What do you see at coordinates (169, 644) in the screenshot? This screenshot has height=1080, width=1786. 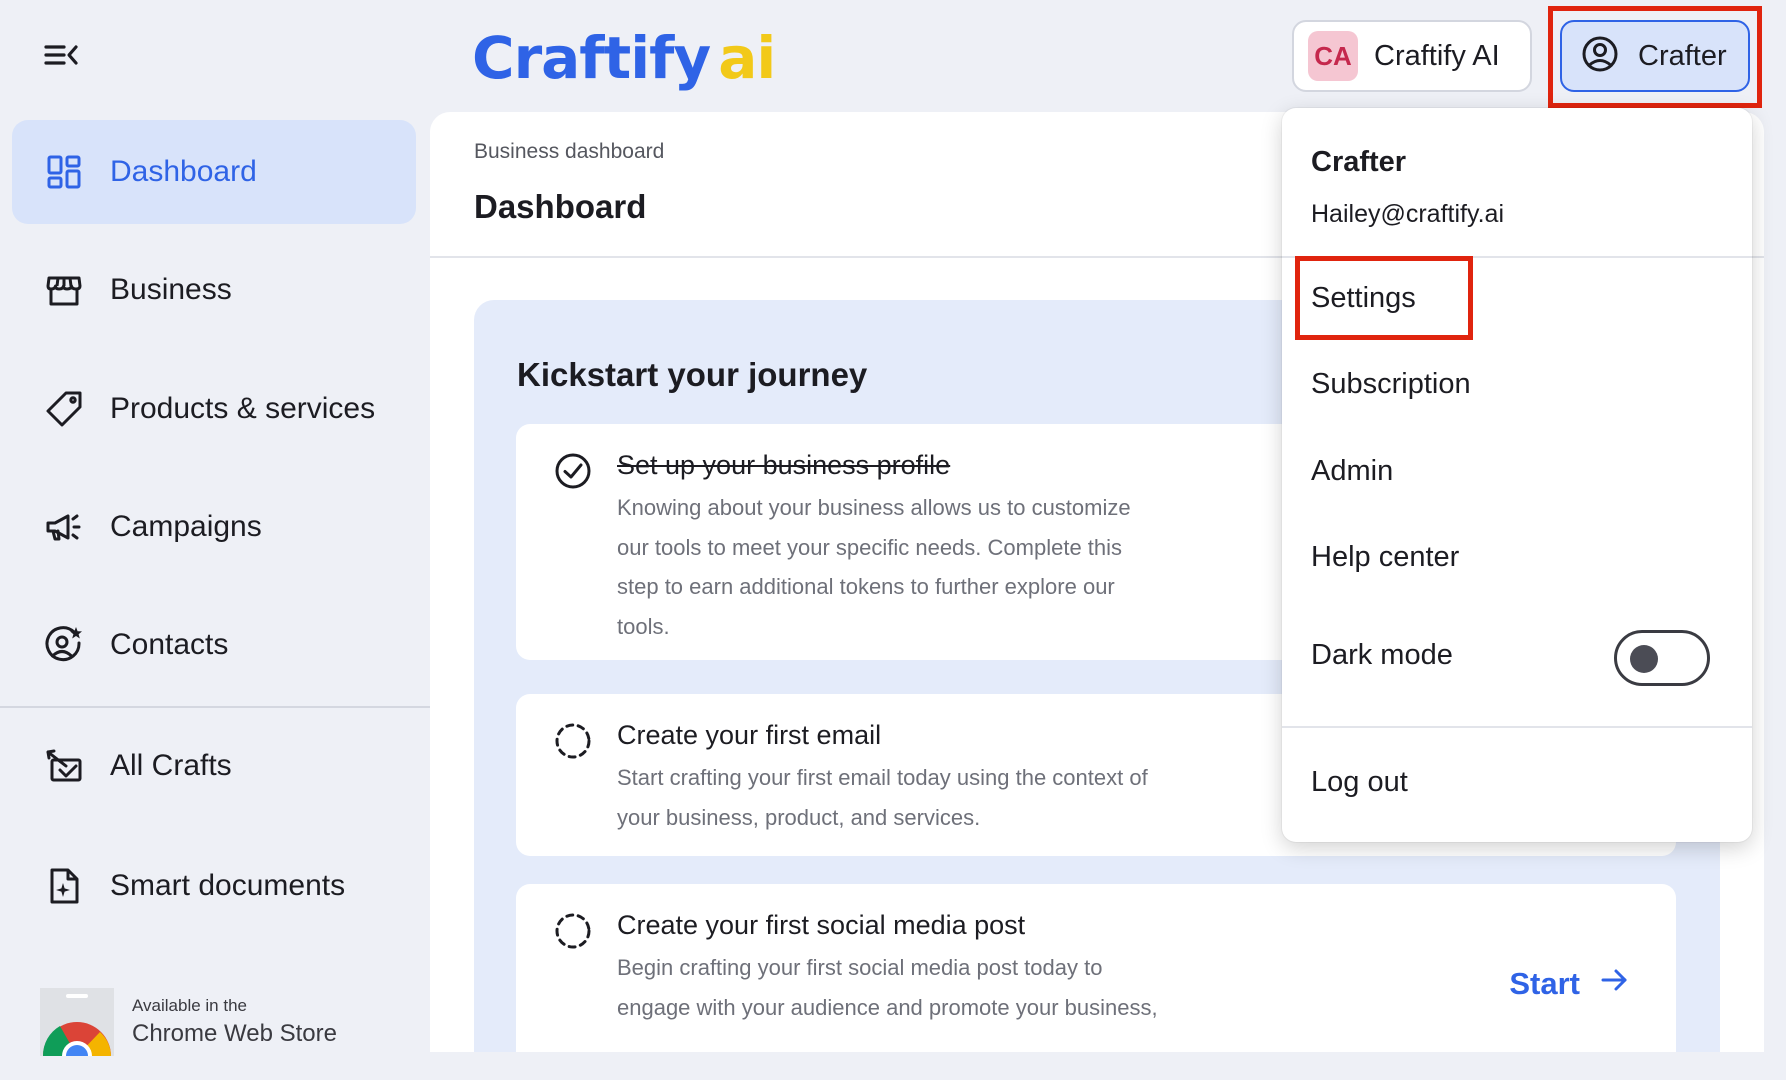 I see `sidebar-item-label: Contacts` at bounding box center [169, 644].